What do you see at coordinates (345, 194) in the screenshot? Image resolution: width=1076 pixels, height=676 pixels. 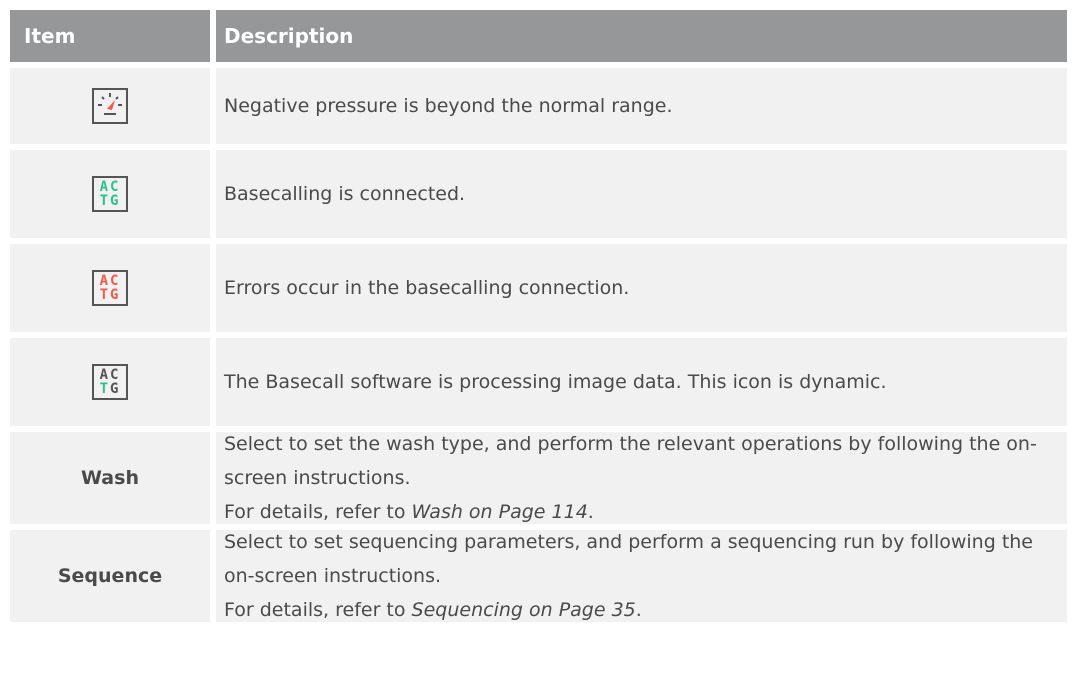 I see `row-description: Basecalling is connected.` at bounding box center [345, 194].